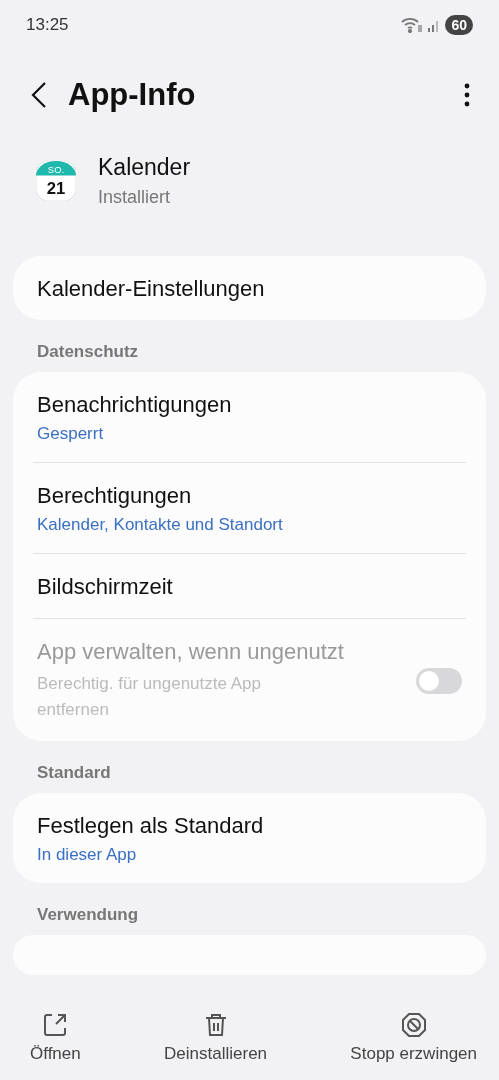 The height and width of the screenshot is (1080, 499). I want to click on settings-item: Kalender-Einstellungen, so click(249, 288).